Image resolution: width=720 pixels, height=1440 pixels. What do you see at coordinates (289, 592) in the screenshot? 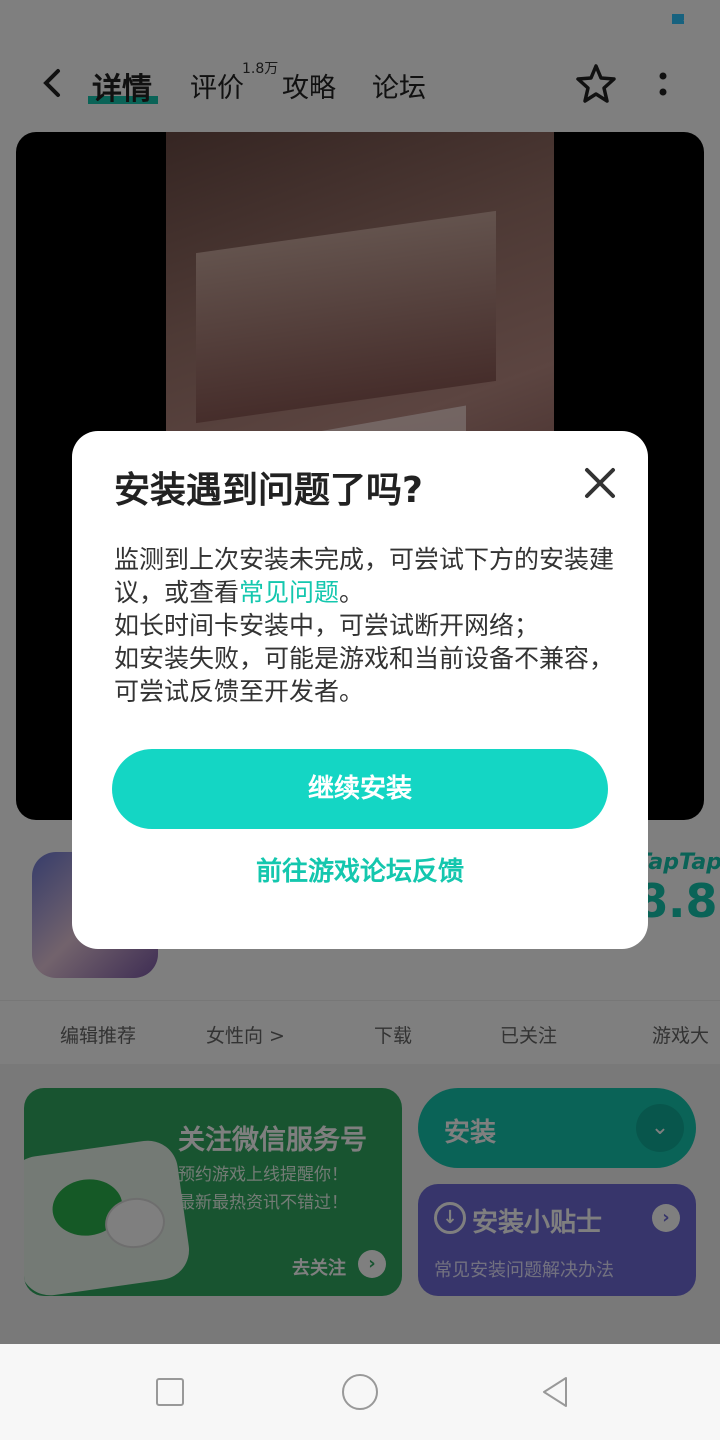
I see `faq-link: 常见问题` at bounding box center [289, 592].